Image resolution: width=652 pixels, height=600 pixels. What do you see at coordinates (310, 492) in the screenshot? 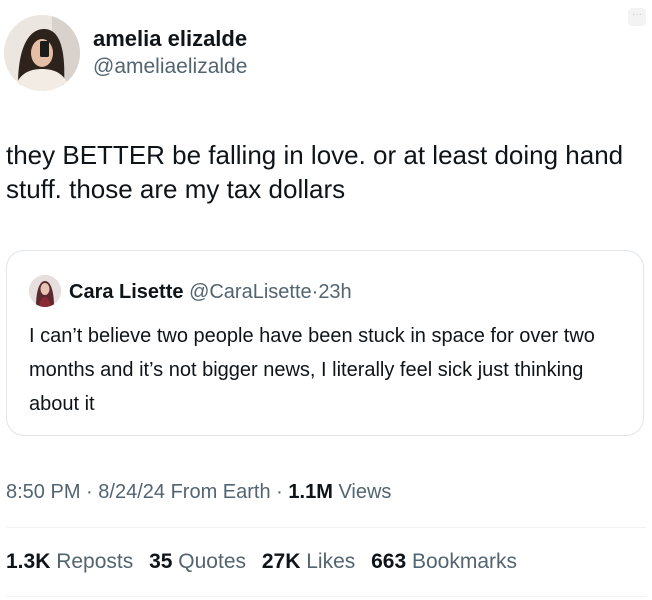
I see `views-count: 1.1M` at bounding box center [310, 492].